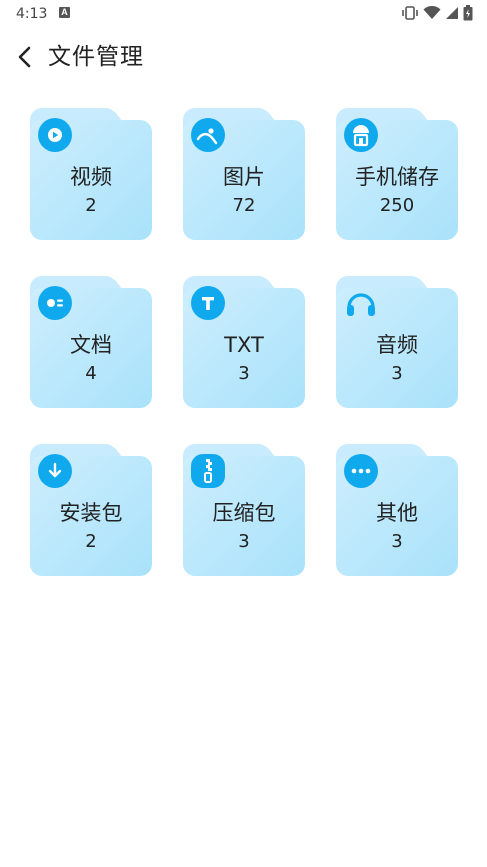 The image size is (487, 867). Describe the element at coordinates (244, 345) in the screenshot. I see `category-label: TXT` at that location.